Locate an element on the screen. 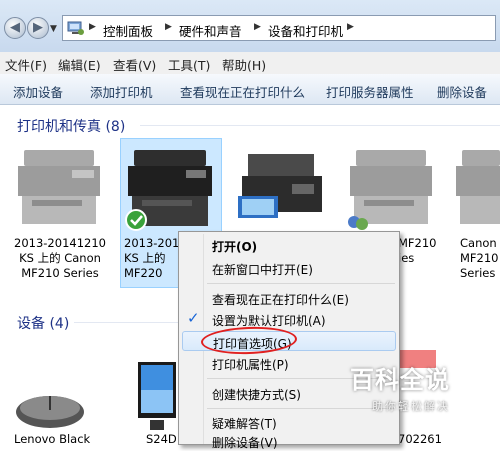  control-panel-icon is located at coordinates (75, 28).